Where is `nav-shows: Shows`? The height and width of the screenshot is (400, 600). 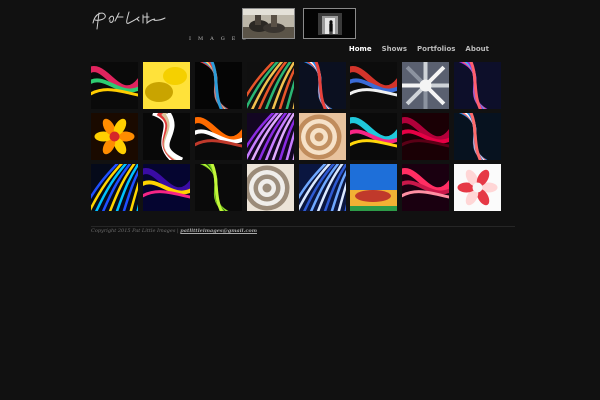
nav-shows: Shows is located at coordinates (394, 49).